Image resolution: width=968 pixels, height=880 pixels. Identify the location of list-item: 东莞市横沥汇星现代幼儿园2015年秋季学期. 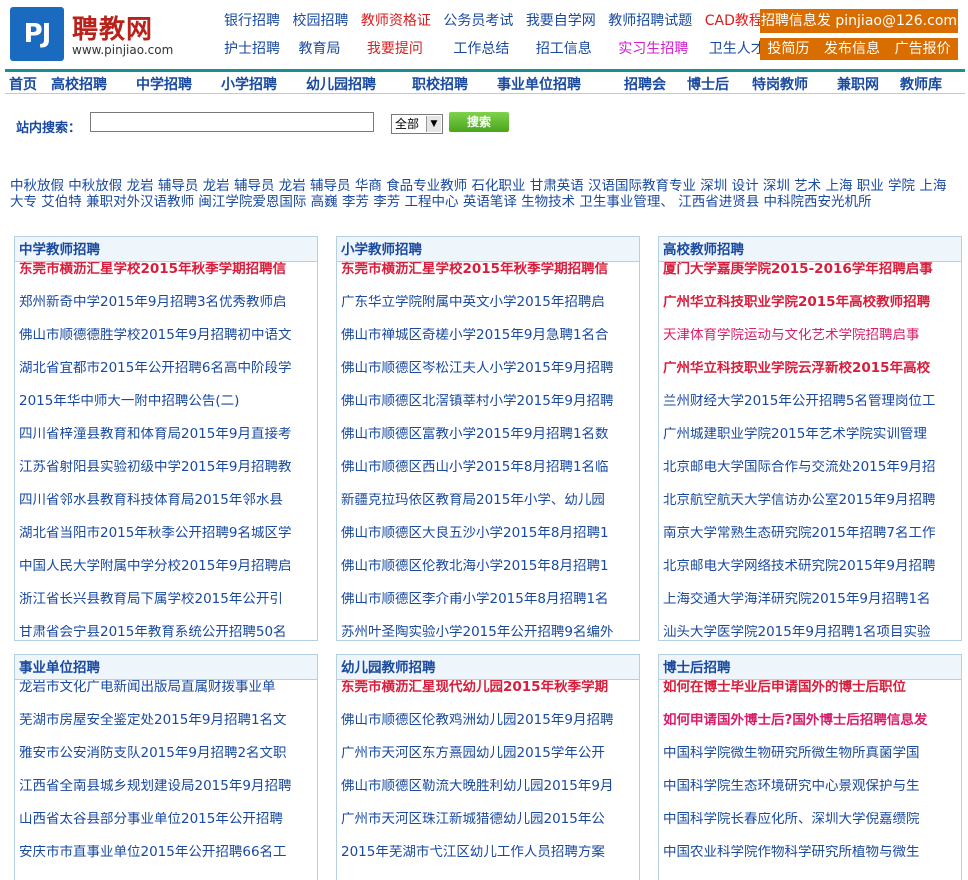
(490, 696).